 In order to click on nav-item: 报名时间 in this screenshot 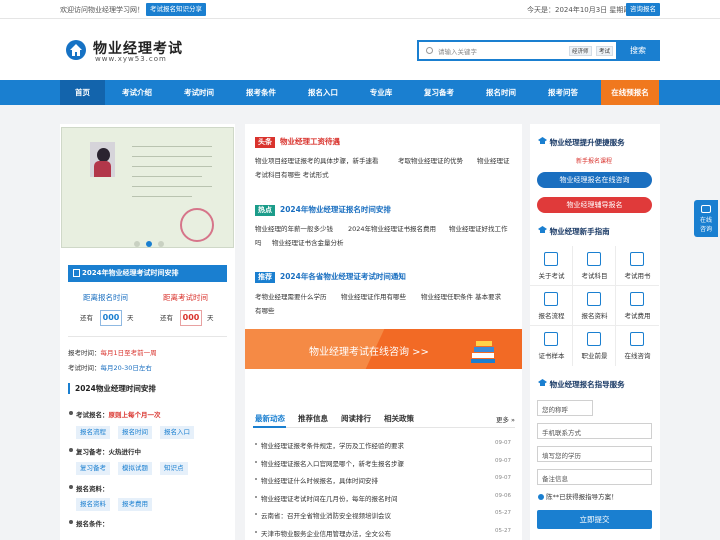, I will do `click(501, 92)`.